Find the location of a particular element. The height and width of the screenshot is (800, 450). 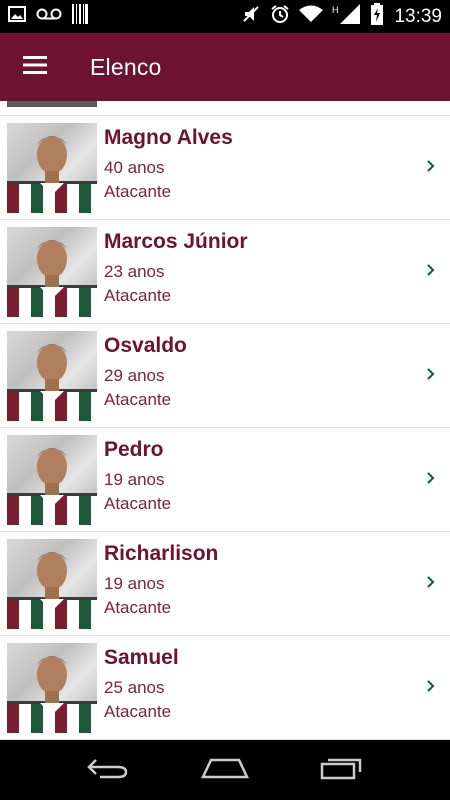

back-icon is located at coordinates (108, 770).